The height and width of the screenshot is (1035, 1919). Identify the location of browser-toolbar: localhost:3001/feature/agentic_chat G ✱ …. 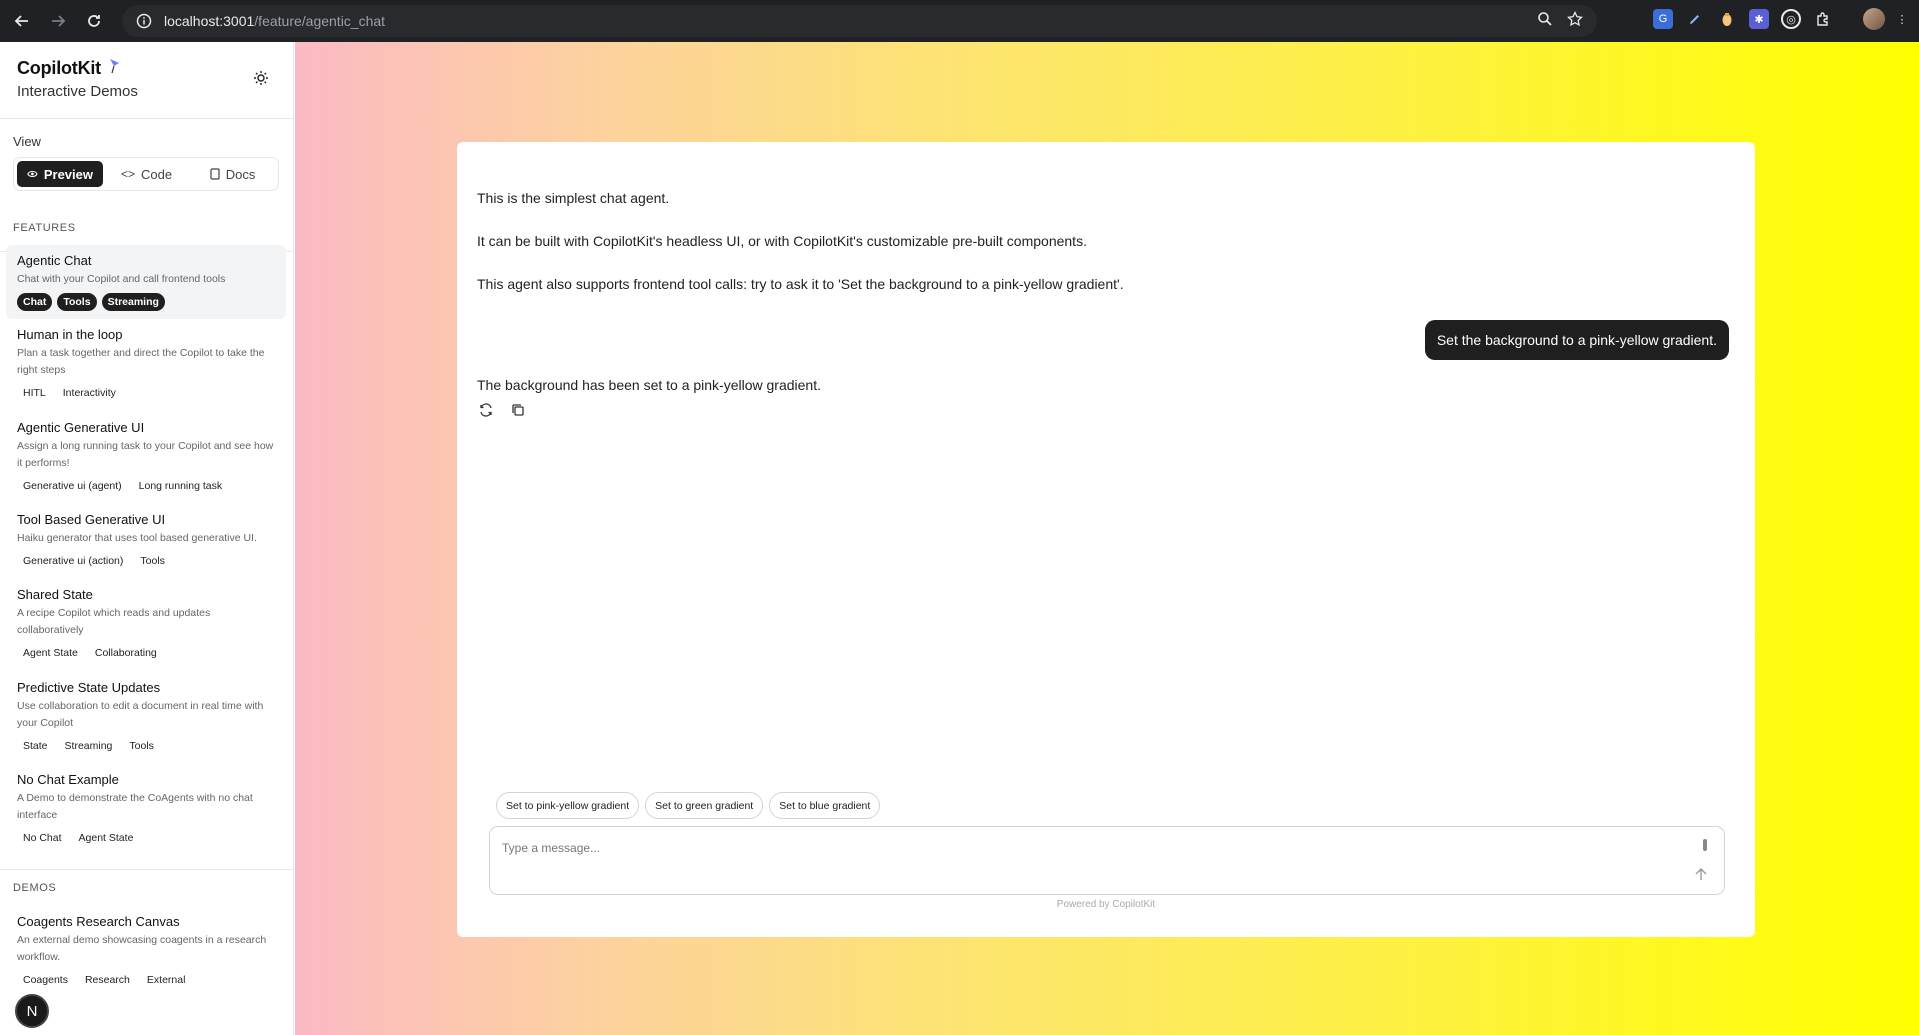
(959, 21).